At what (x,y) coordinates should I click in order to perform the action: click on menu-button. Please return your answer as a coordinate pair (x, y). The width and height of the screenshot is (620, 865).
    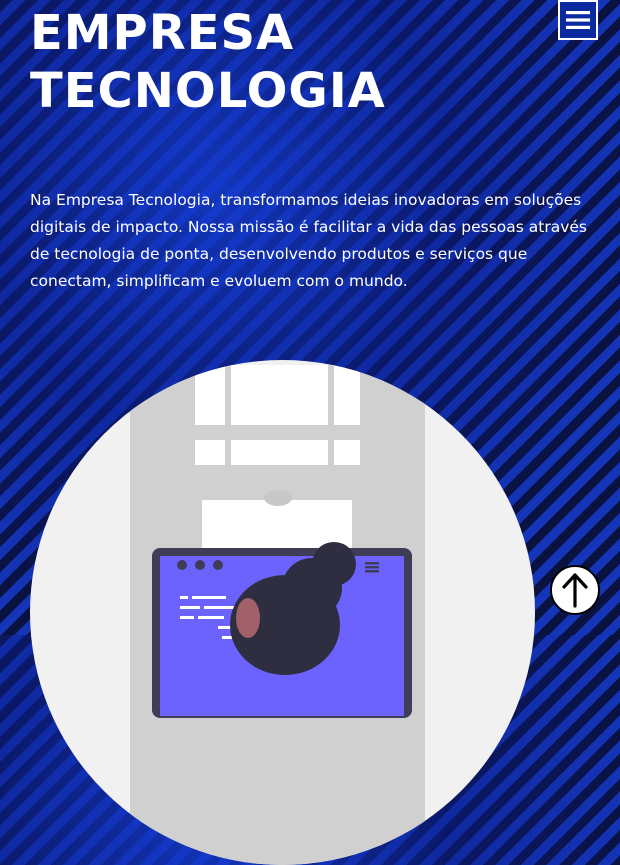
    Looking at the image, I should click on (578, 20).